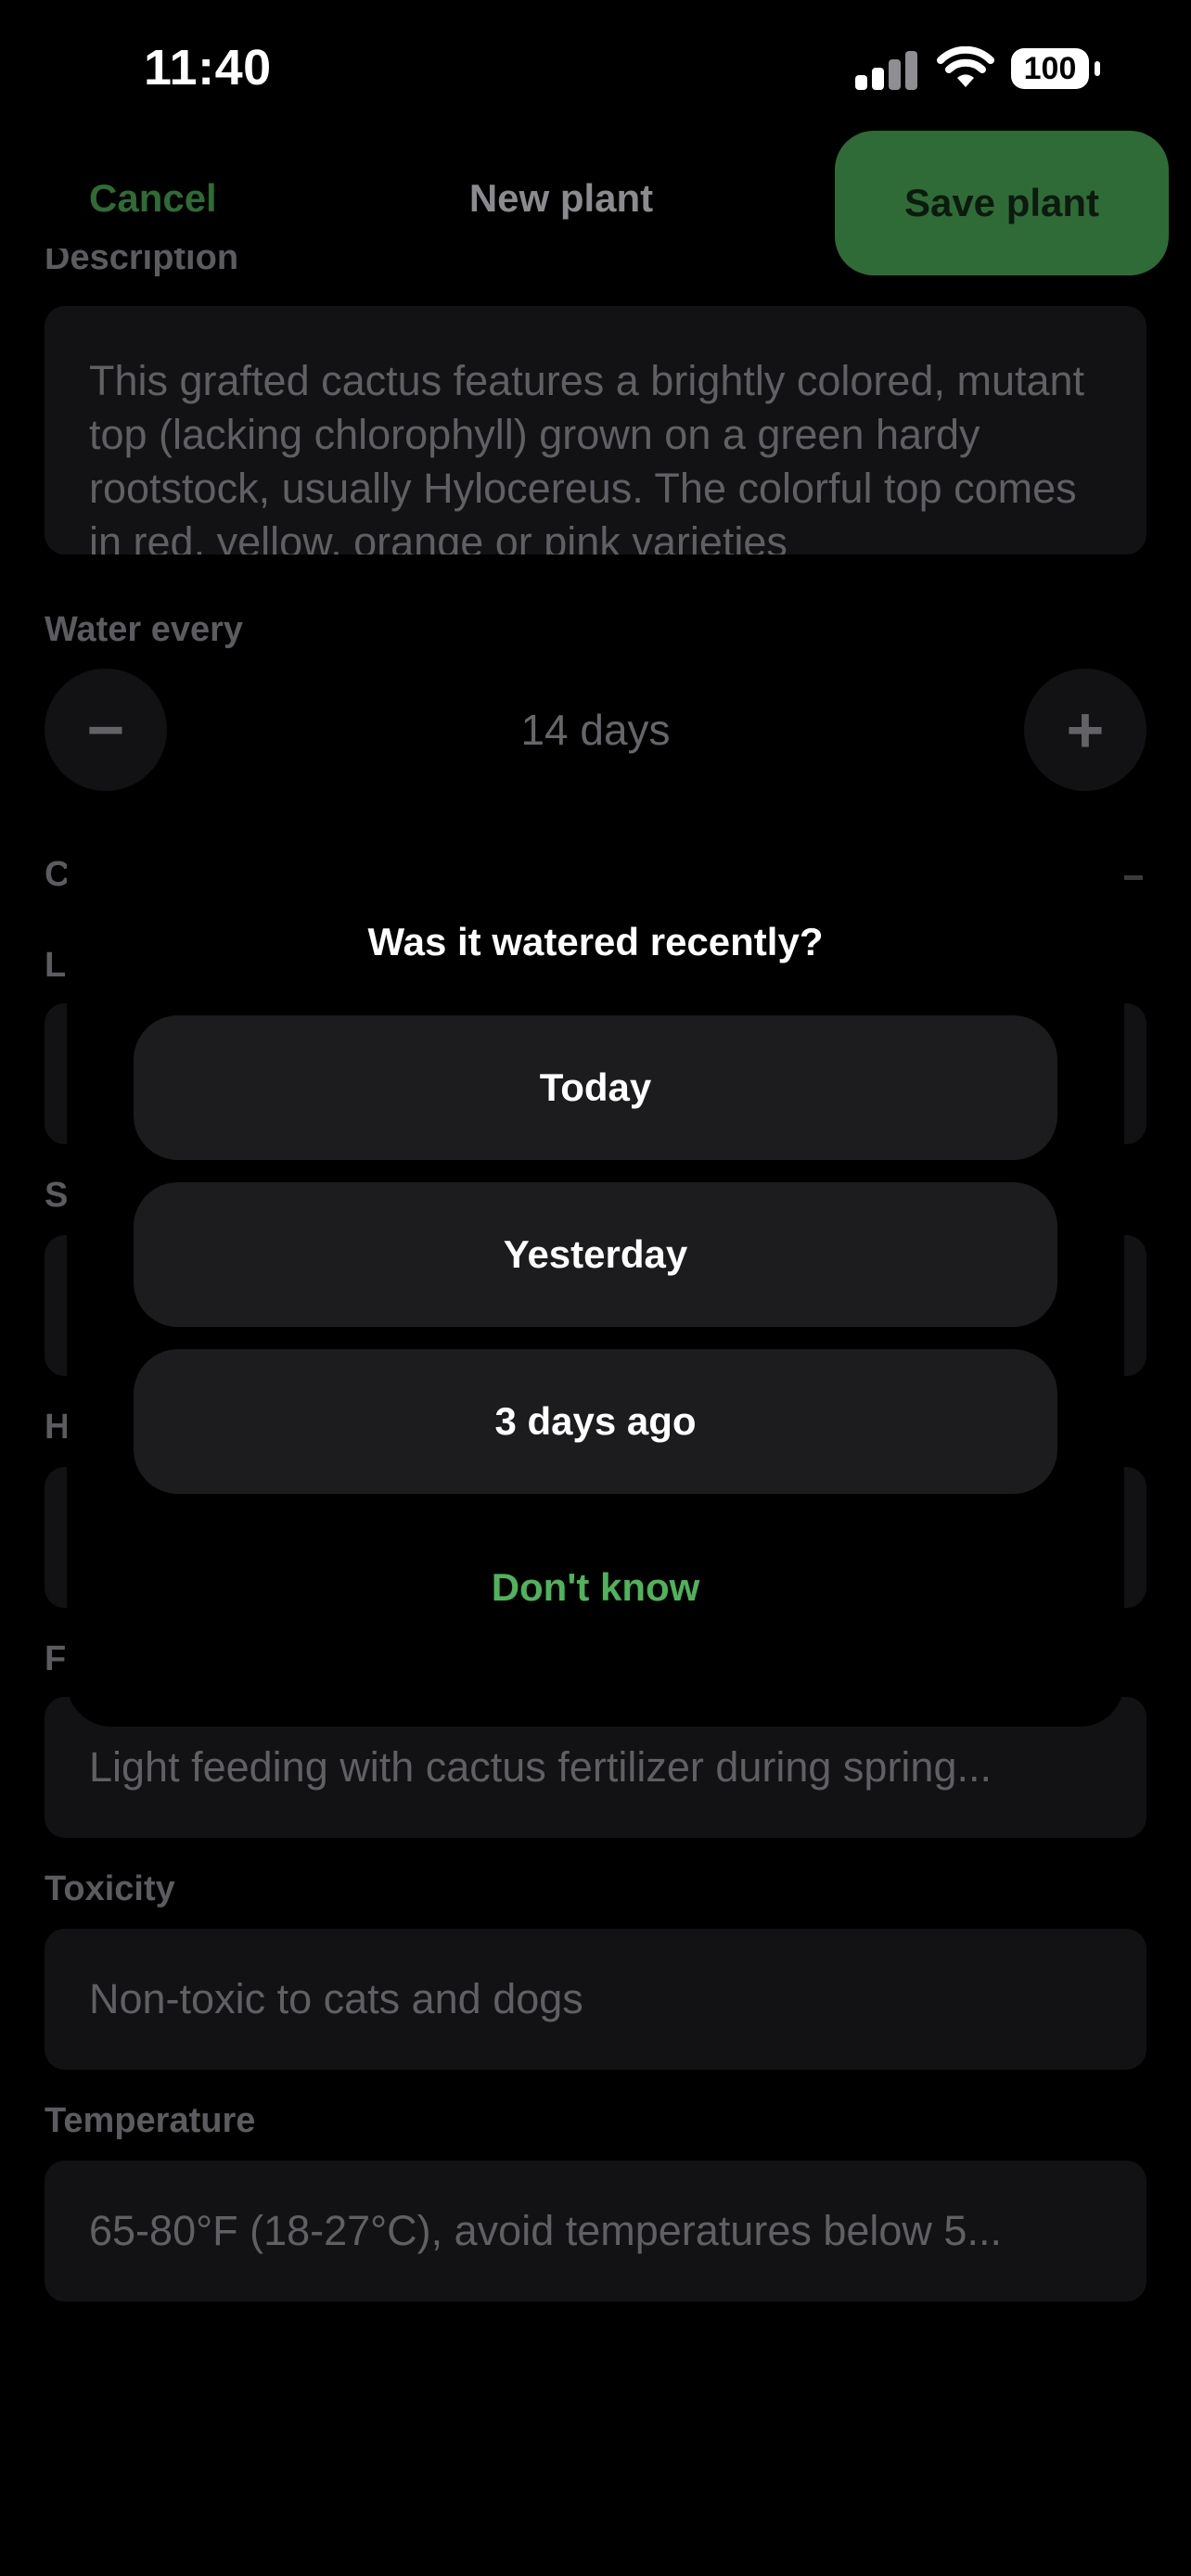 This screenshot has width=1191, height=2576. Describe the element at coordinates (886, 71) in the screenshot. I see `cellular-signal-icon` at that location.